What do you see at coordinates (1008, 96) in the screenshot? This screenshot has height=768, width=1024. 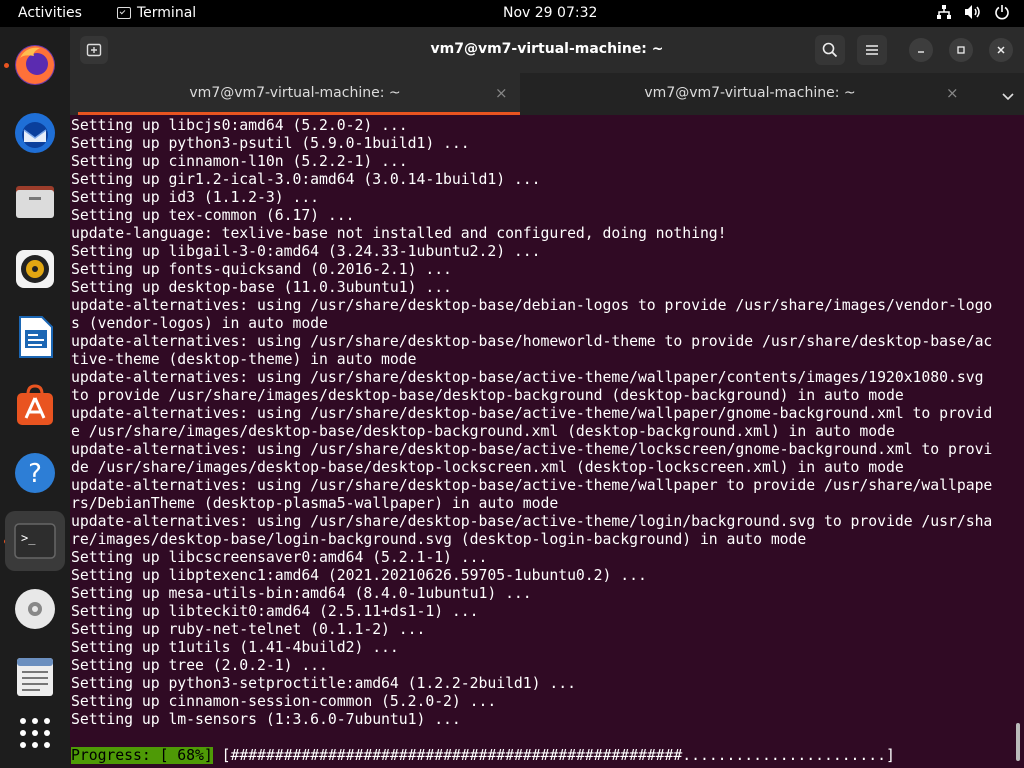 I see `tabs-menu-chevron-down-icon` at bounding box center [1008, 96].